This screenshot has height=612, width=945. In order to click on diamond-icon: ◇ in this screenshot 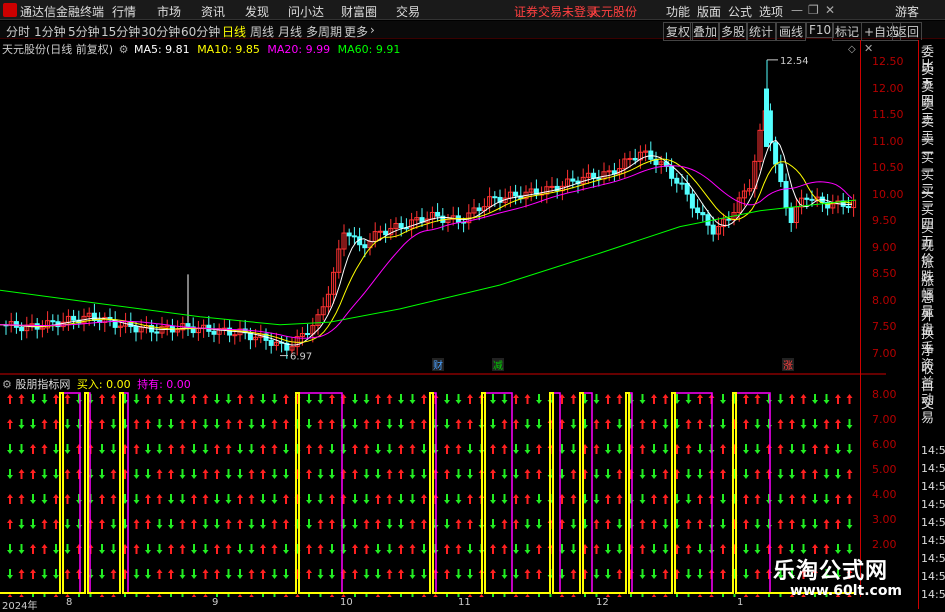, I will do `click(852, 49)`.